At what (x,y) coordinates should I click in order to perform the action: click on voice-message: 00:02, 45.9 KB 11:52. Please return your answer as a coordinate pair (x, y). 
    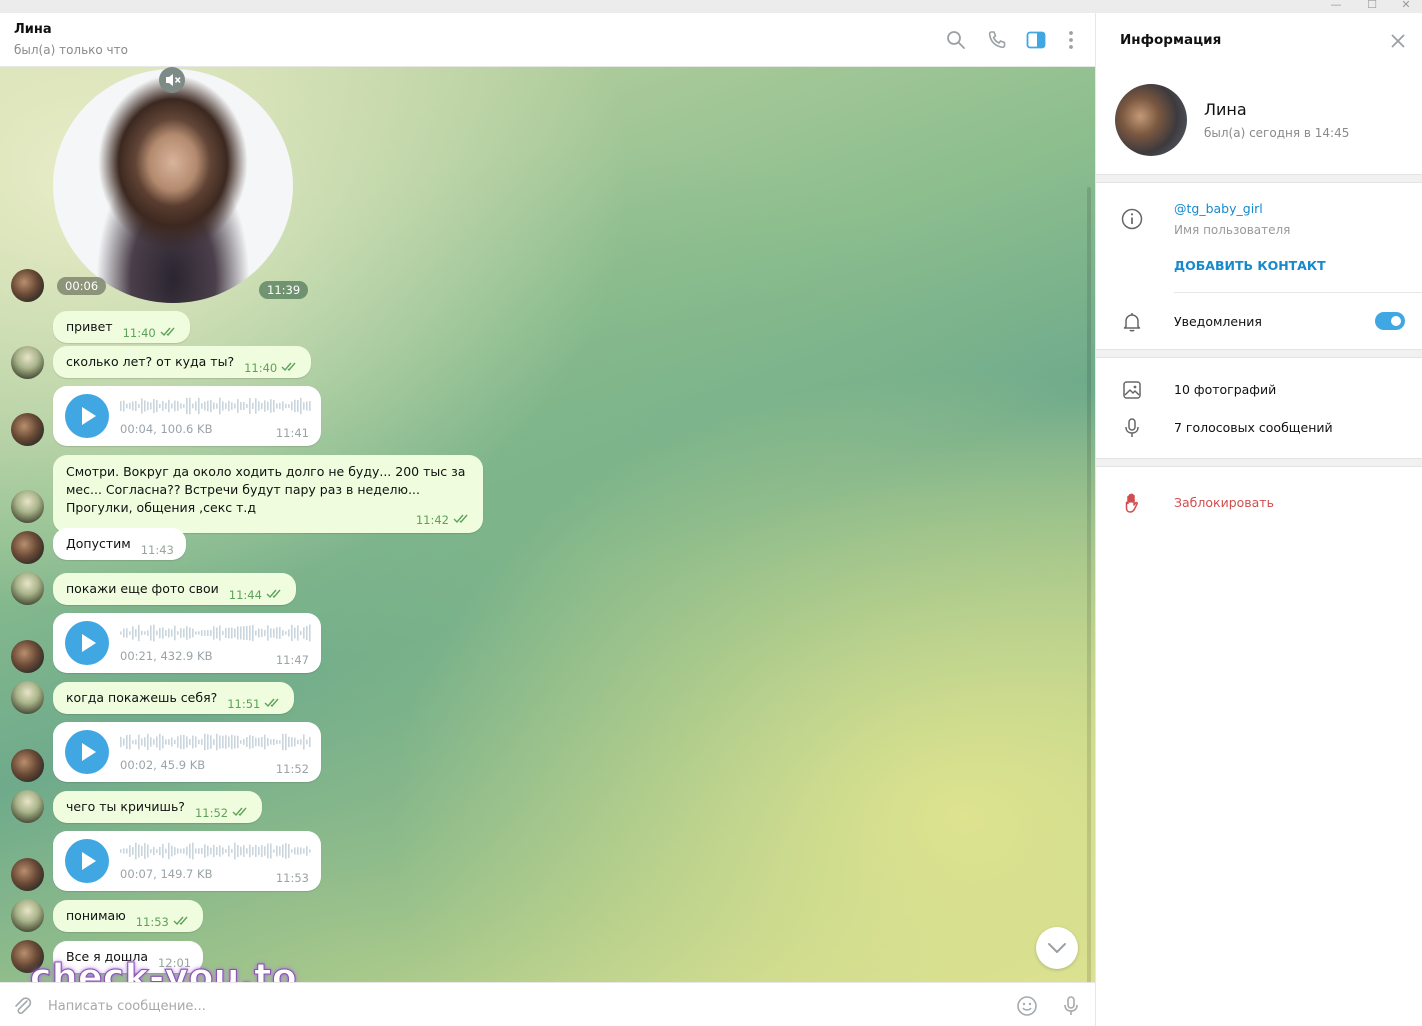
    Looking at the image, I should click on (187, 752).